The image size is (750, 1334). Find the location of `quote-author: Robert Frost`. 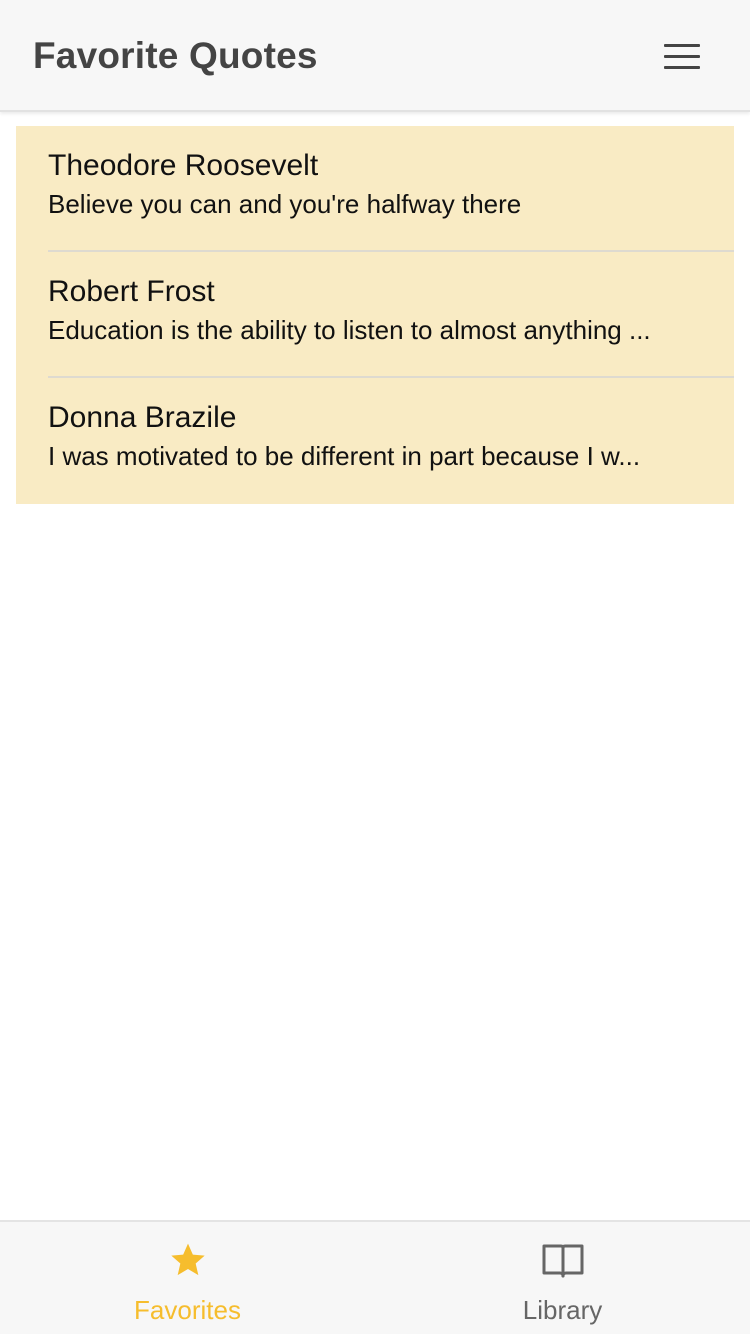

quote-author: Robert Frost is located at coordinates (131, 291).